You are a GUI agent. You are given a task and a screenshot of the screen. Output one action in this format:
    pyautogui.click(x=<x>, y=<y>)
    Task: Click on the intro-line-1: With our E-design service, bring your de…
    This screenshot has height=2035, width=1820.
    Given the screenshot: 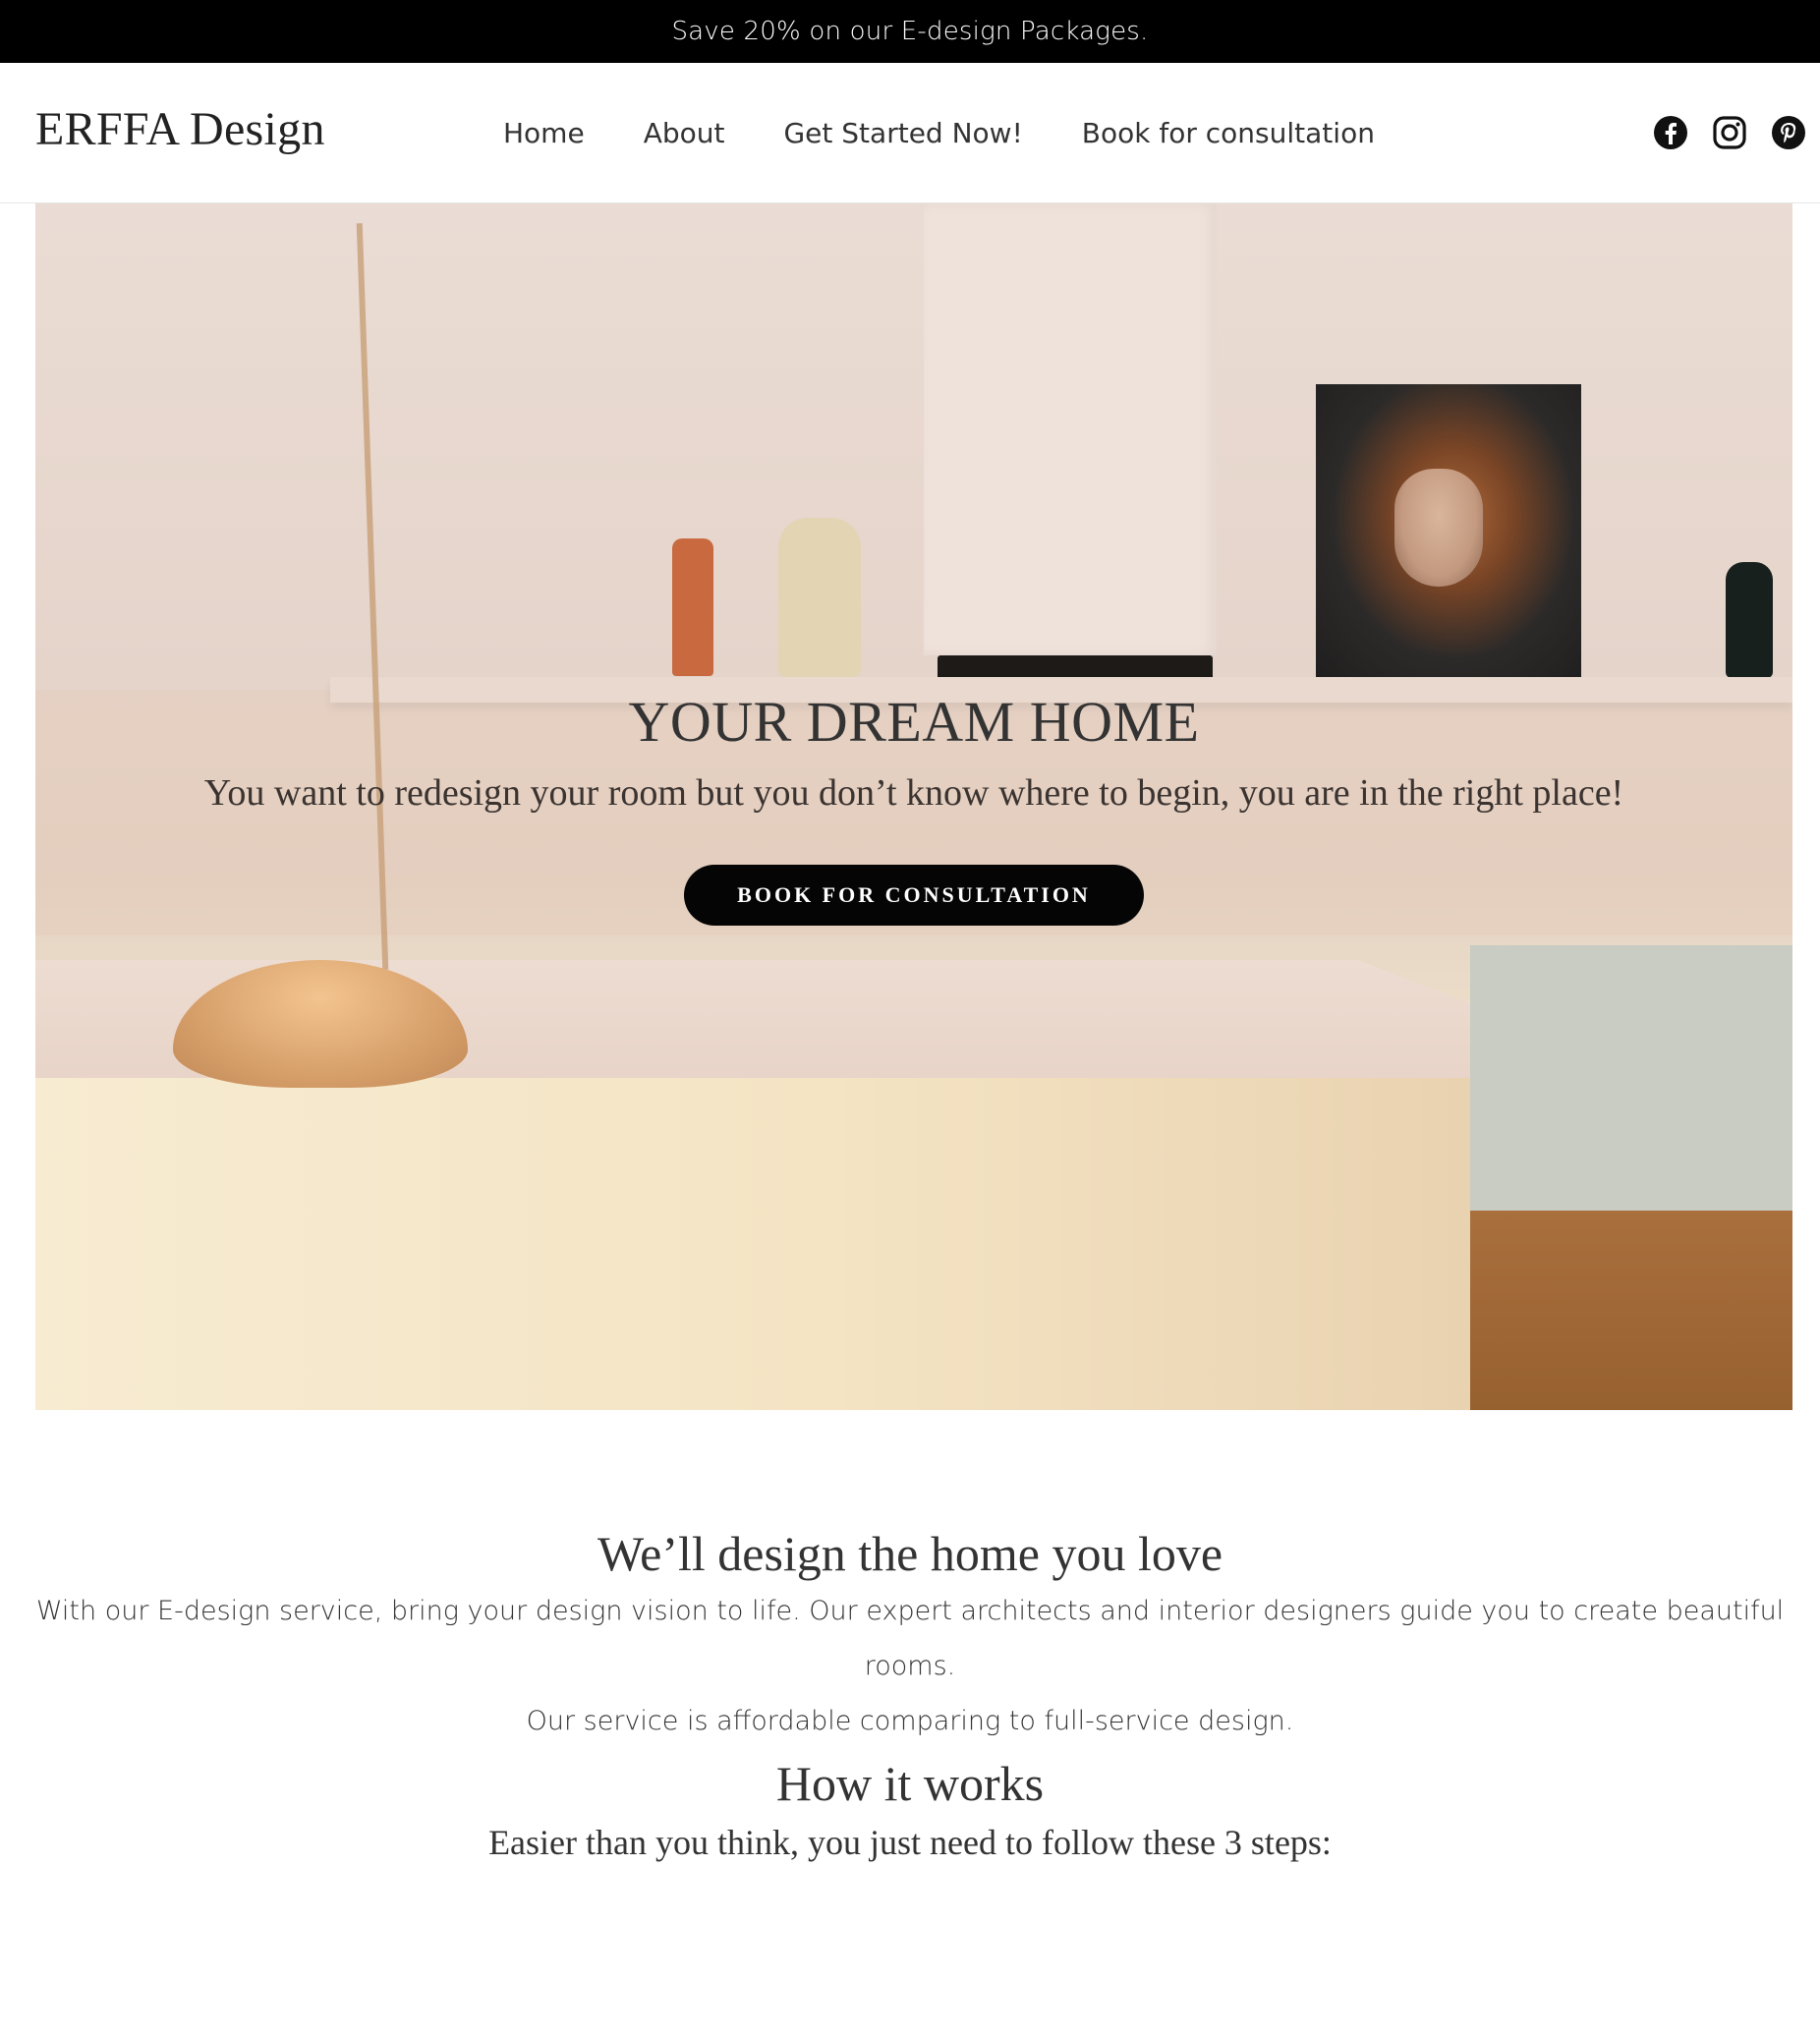 What is the action you would take?
    pyautogui.click(x=910, y=1639)
    